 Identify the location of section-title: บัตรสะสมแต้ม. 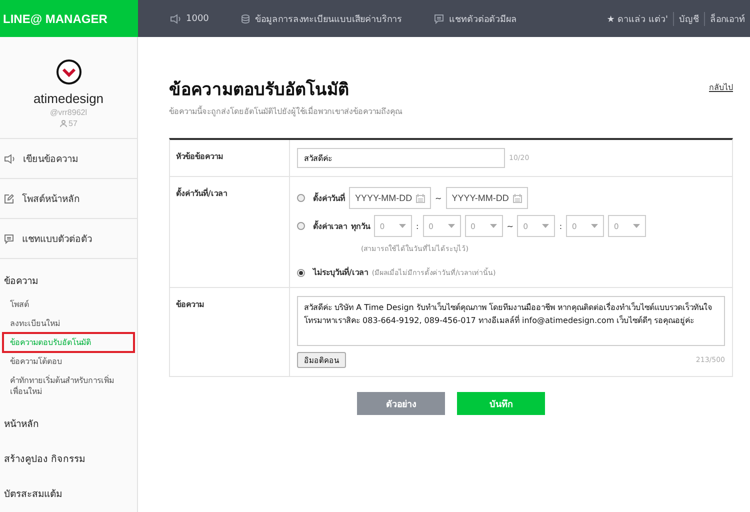
(68, 489).